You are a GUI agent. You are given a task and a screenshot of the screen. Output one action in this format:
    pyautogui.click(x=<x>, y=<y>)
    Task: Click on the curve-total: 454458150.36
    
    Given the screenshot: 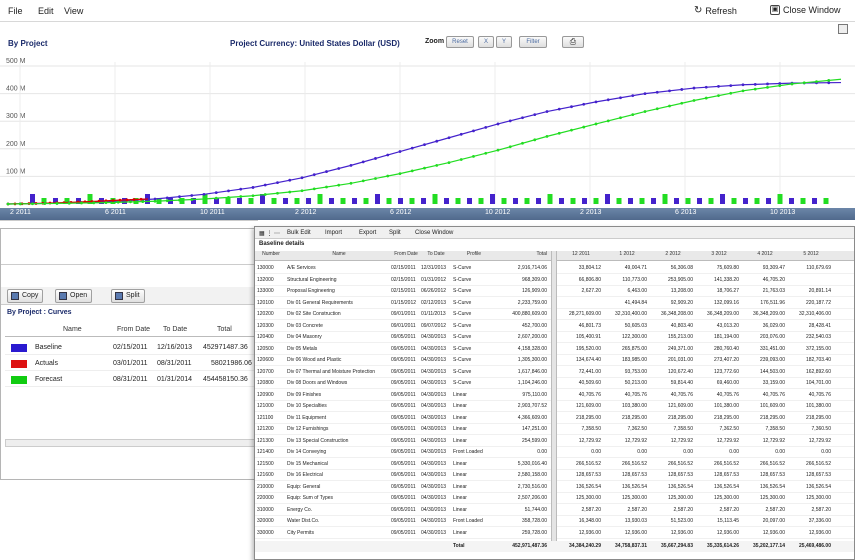 What is the action you would take?
    pyautogui.click(x=225, y=379)
    